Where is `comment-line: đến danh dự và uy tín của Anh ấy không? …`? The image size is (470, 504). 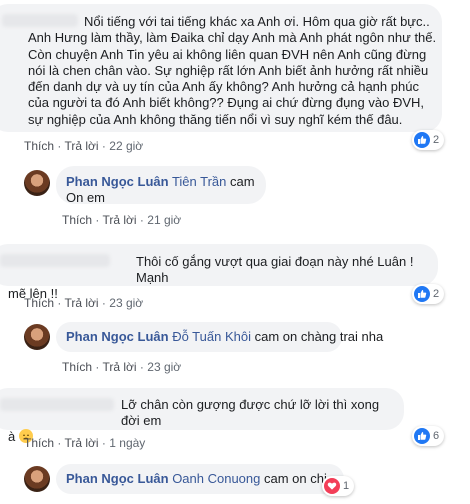
comment-line: đến danh dự và uy tín của Anh ấy không? … is located at coordinates (223, 87).